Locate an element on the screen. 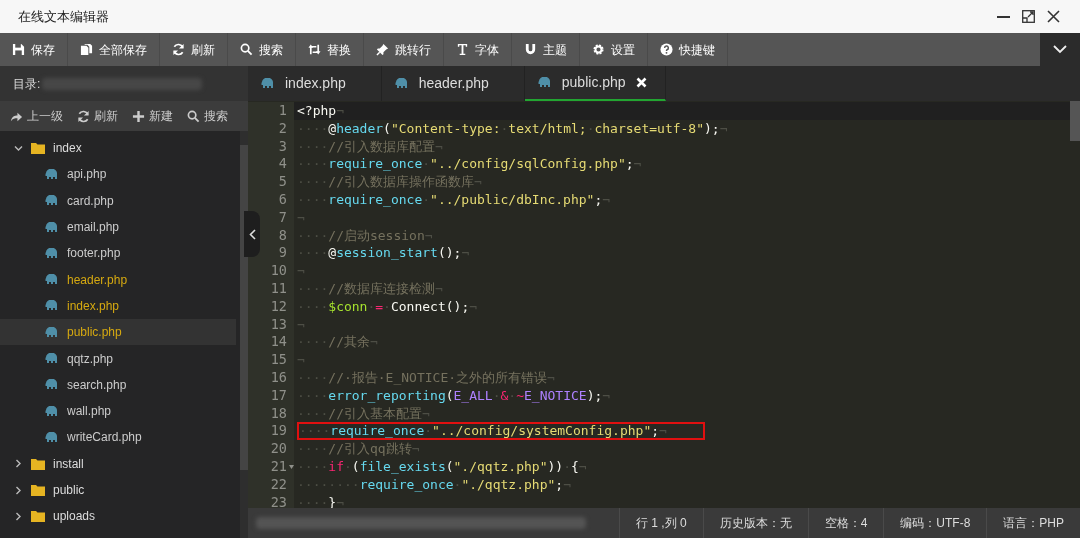 The height and width of the screenshot is (538, 1080). code-line: ····$conn·=·Connect();¬ is located at coordinates (387, 306).